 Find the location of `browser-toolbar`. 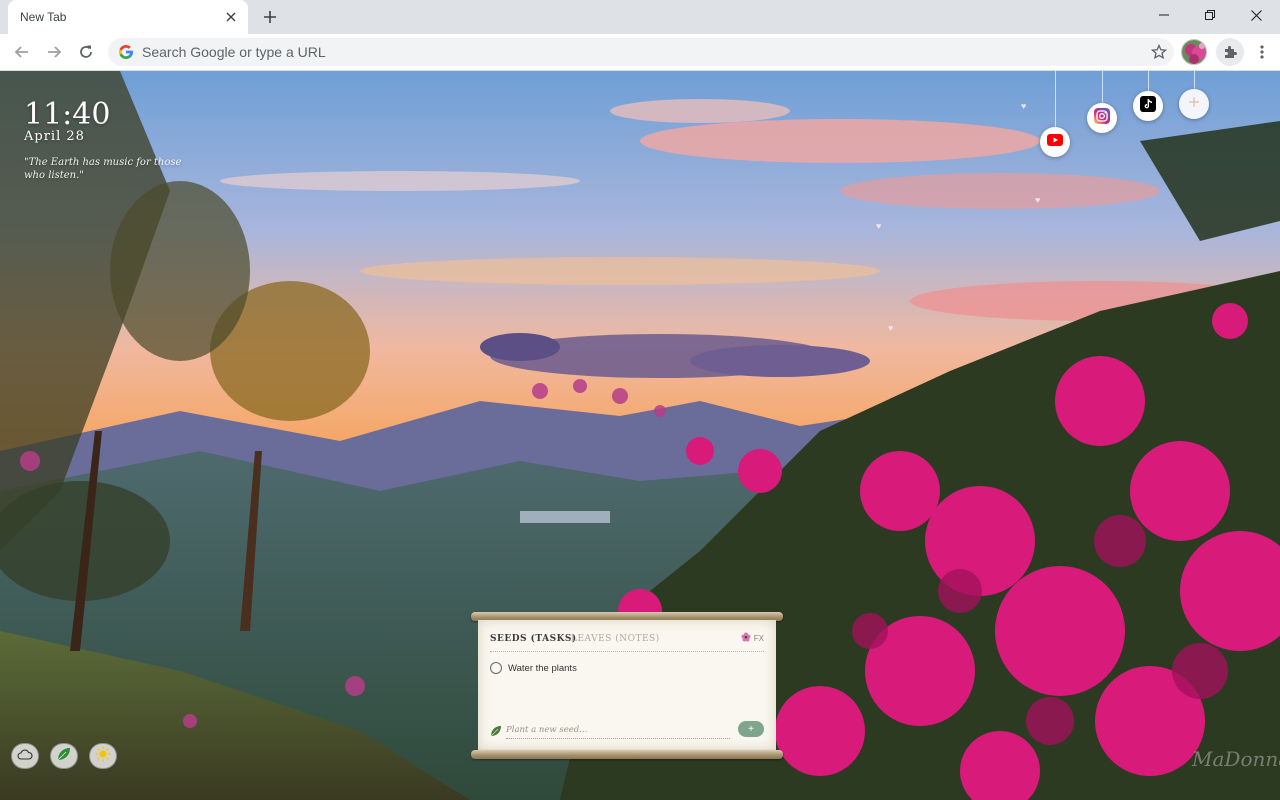

browser-toolbar is located at coordinates (640, 52).